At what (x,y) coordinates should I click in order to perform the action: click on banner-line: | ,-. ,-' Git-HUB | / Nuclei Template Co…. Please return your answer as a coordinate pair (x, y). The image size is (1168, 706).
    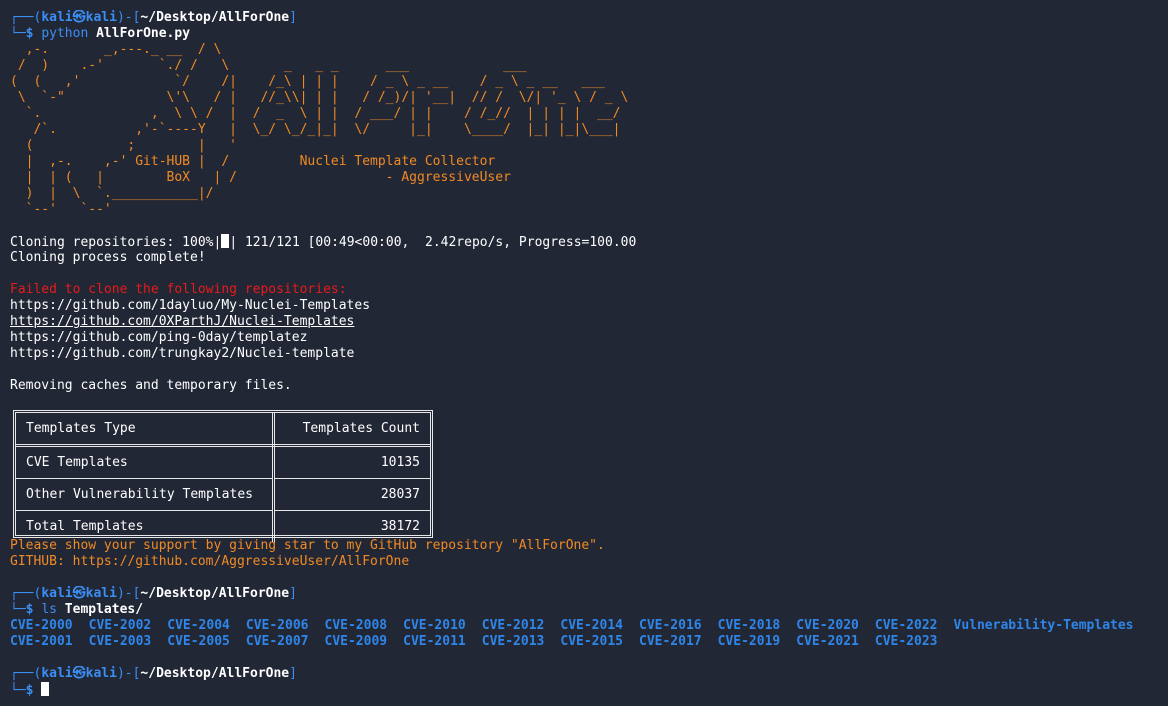
    Looking at the image, I should click on (253, 161).